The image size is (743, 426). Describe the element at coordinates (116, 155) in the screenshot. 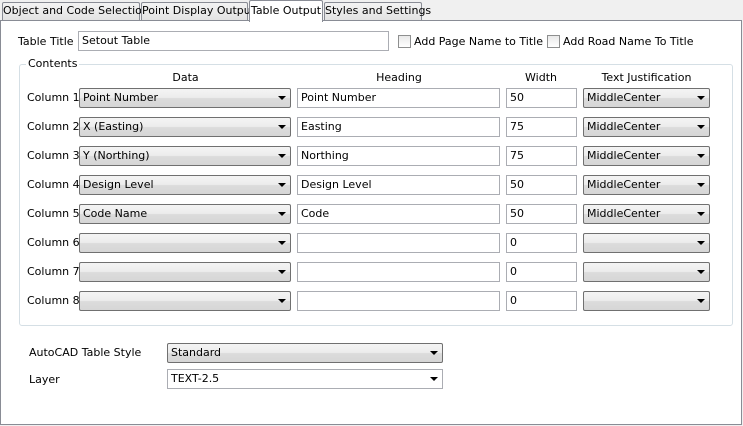

I see `column-3-data-value: Y (Northing)` at that location.